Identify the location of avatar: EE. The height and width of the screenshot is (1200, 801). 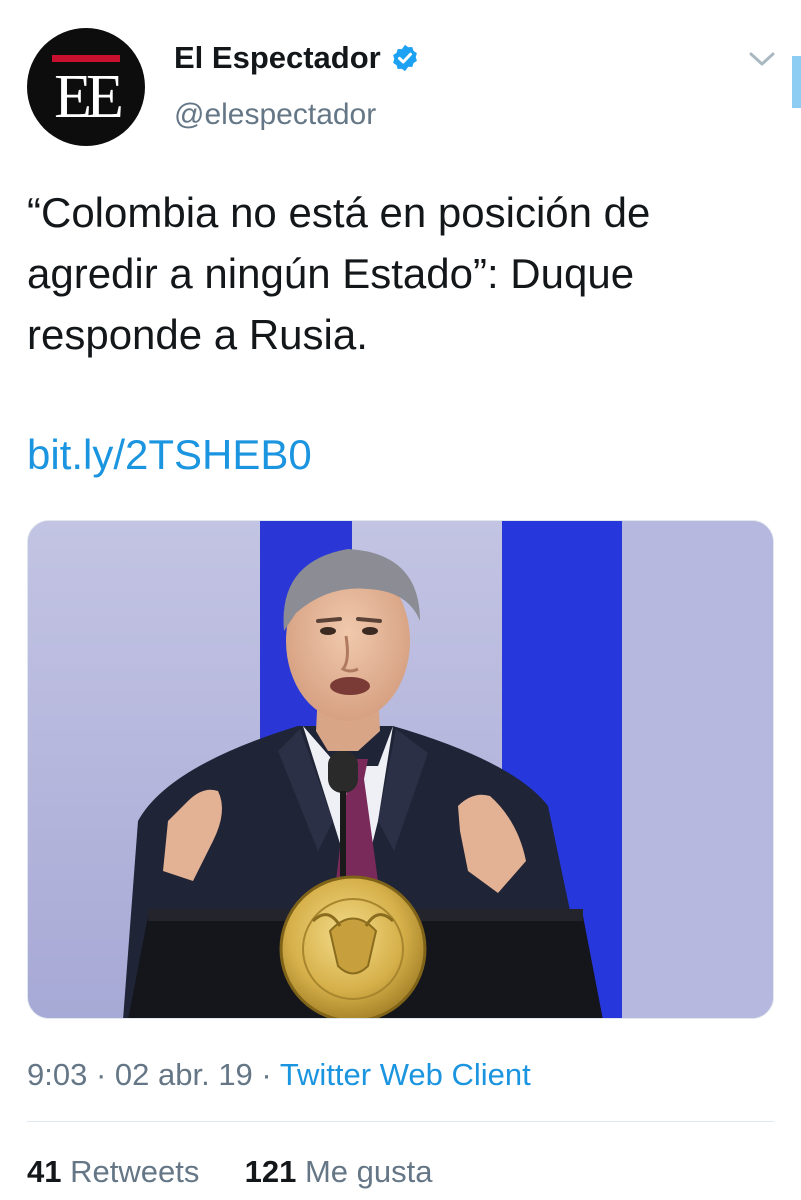
(86, 87).